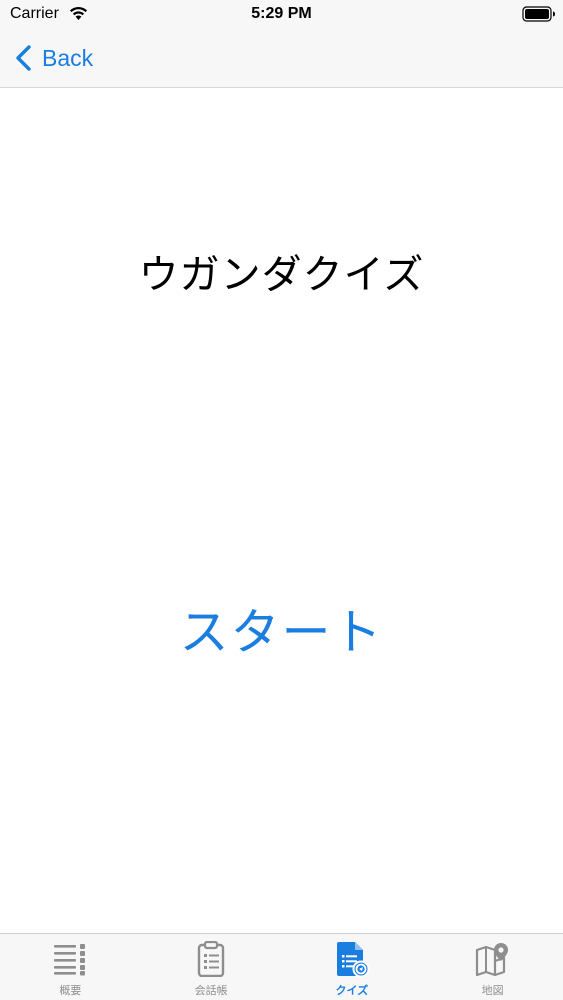  I want to click on tab-bar: 概要 会話帳 クイズ 地図, so click(281, 966).